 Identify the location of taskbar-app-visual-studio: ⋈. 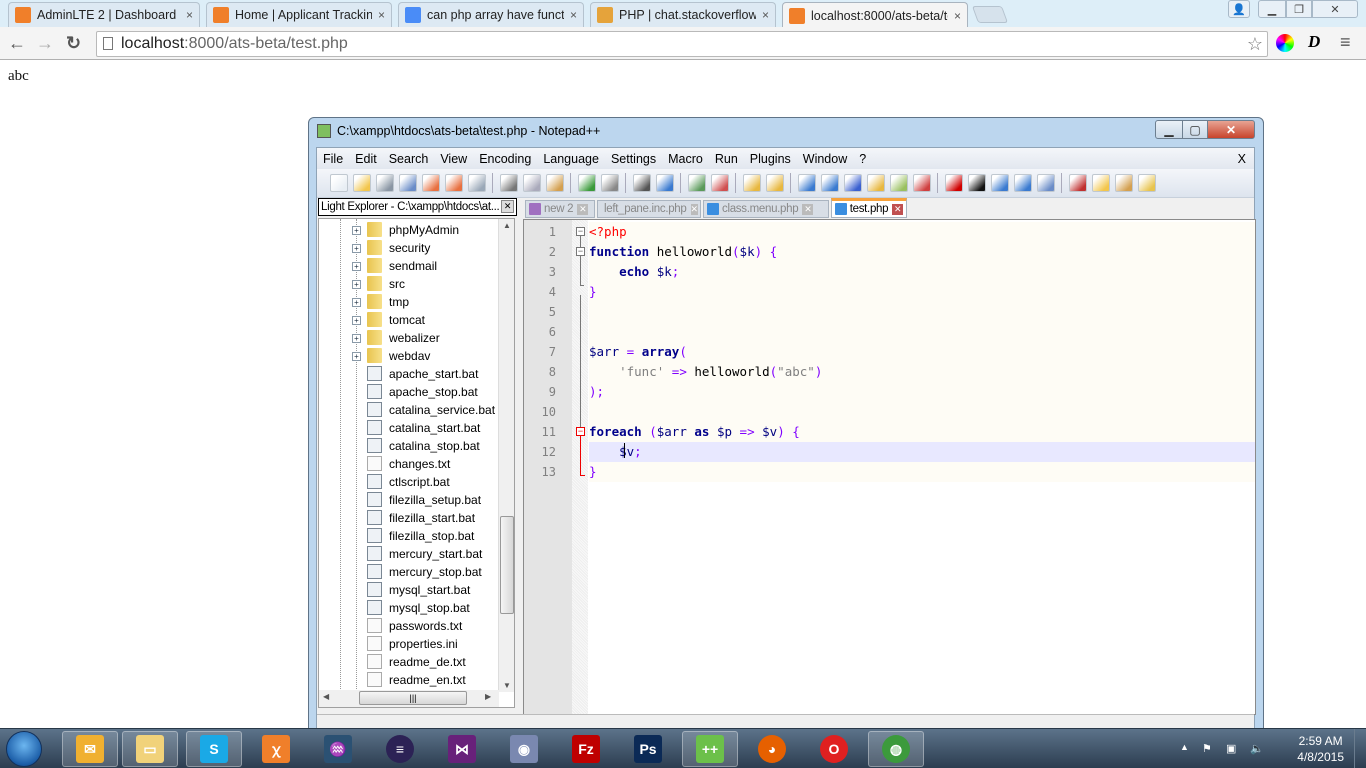
(462, 749).